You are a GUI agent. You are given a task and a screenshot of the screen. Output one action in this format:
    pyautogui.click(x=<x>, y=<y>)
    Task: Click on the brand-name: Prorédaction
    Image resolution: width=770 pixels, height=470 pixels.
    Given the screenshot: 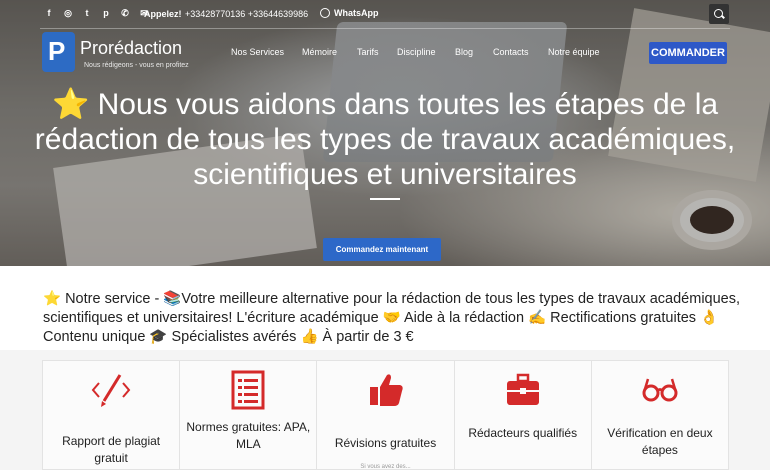 What is the action you would take?
    pyautogui.click(x=131, y=48)
    